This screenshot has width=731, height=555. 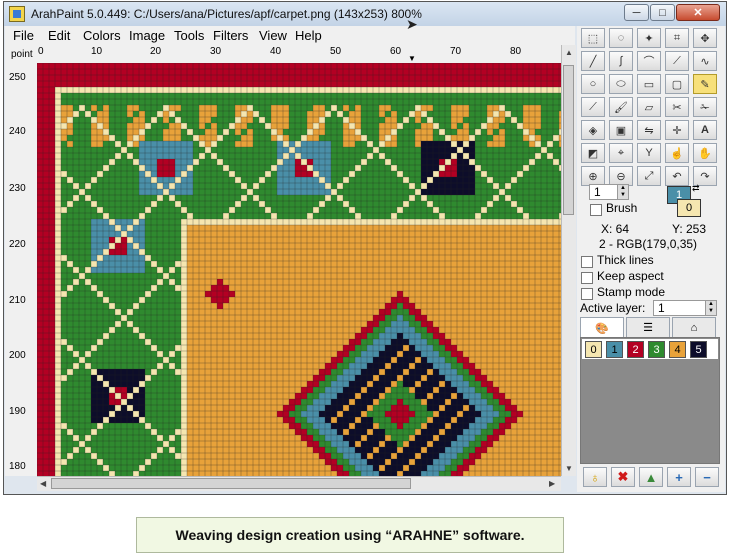 What do you see at coordinates (621, 153) in the screenshot?
I see `repeat-tool-icon: ⌖` at bounding box center [621, 153].